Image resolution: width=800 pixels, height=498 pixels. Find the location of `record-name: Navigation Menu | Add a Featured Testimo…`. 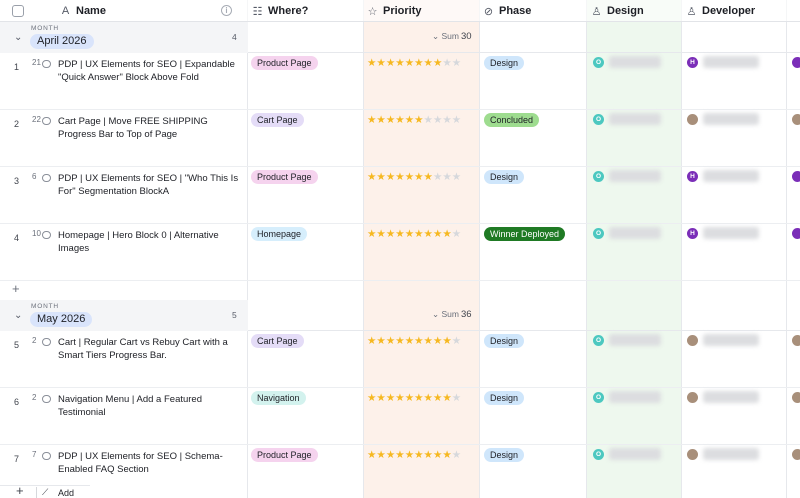

record-name: Navigation Menu | Add a Featured Testimo… is located at coordinates (151, 406).